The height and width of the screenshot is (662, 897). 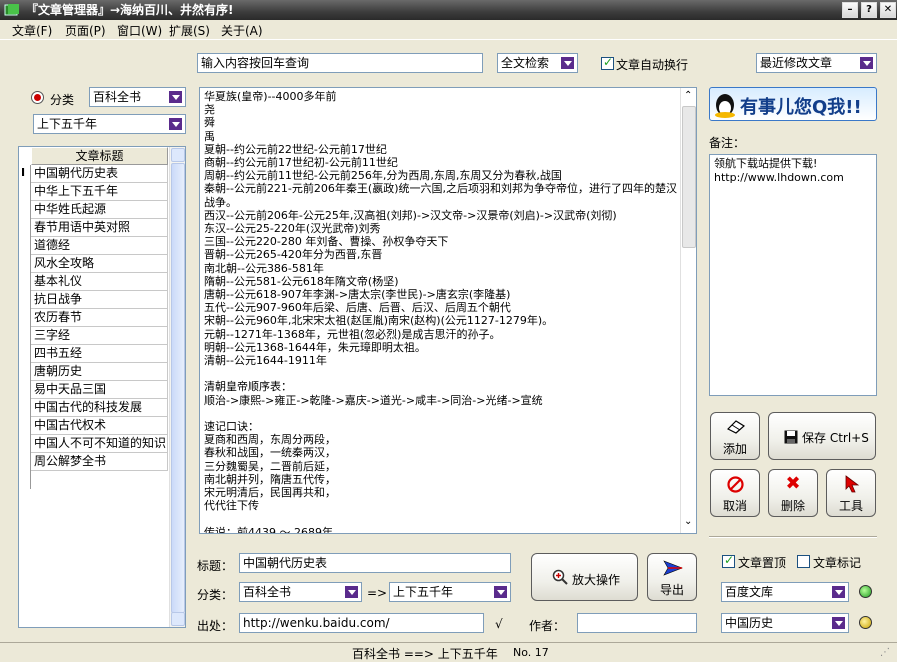 What do you see at coordinates (99, 390) in the screenshot?
I see `list-item: 易中天品三国` at bounding box center [99, 390].